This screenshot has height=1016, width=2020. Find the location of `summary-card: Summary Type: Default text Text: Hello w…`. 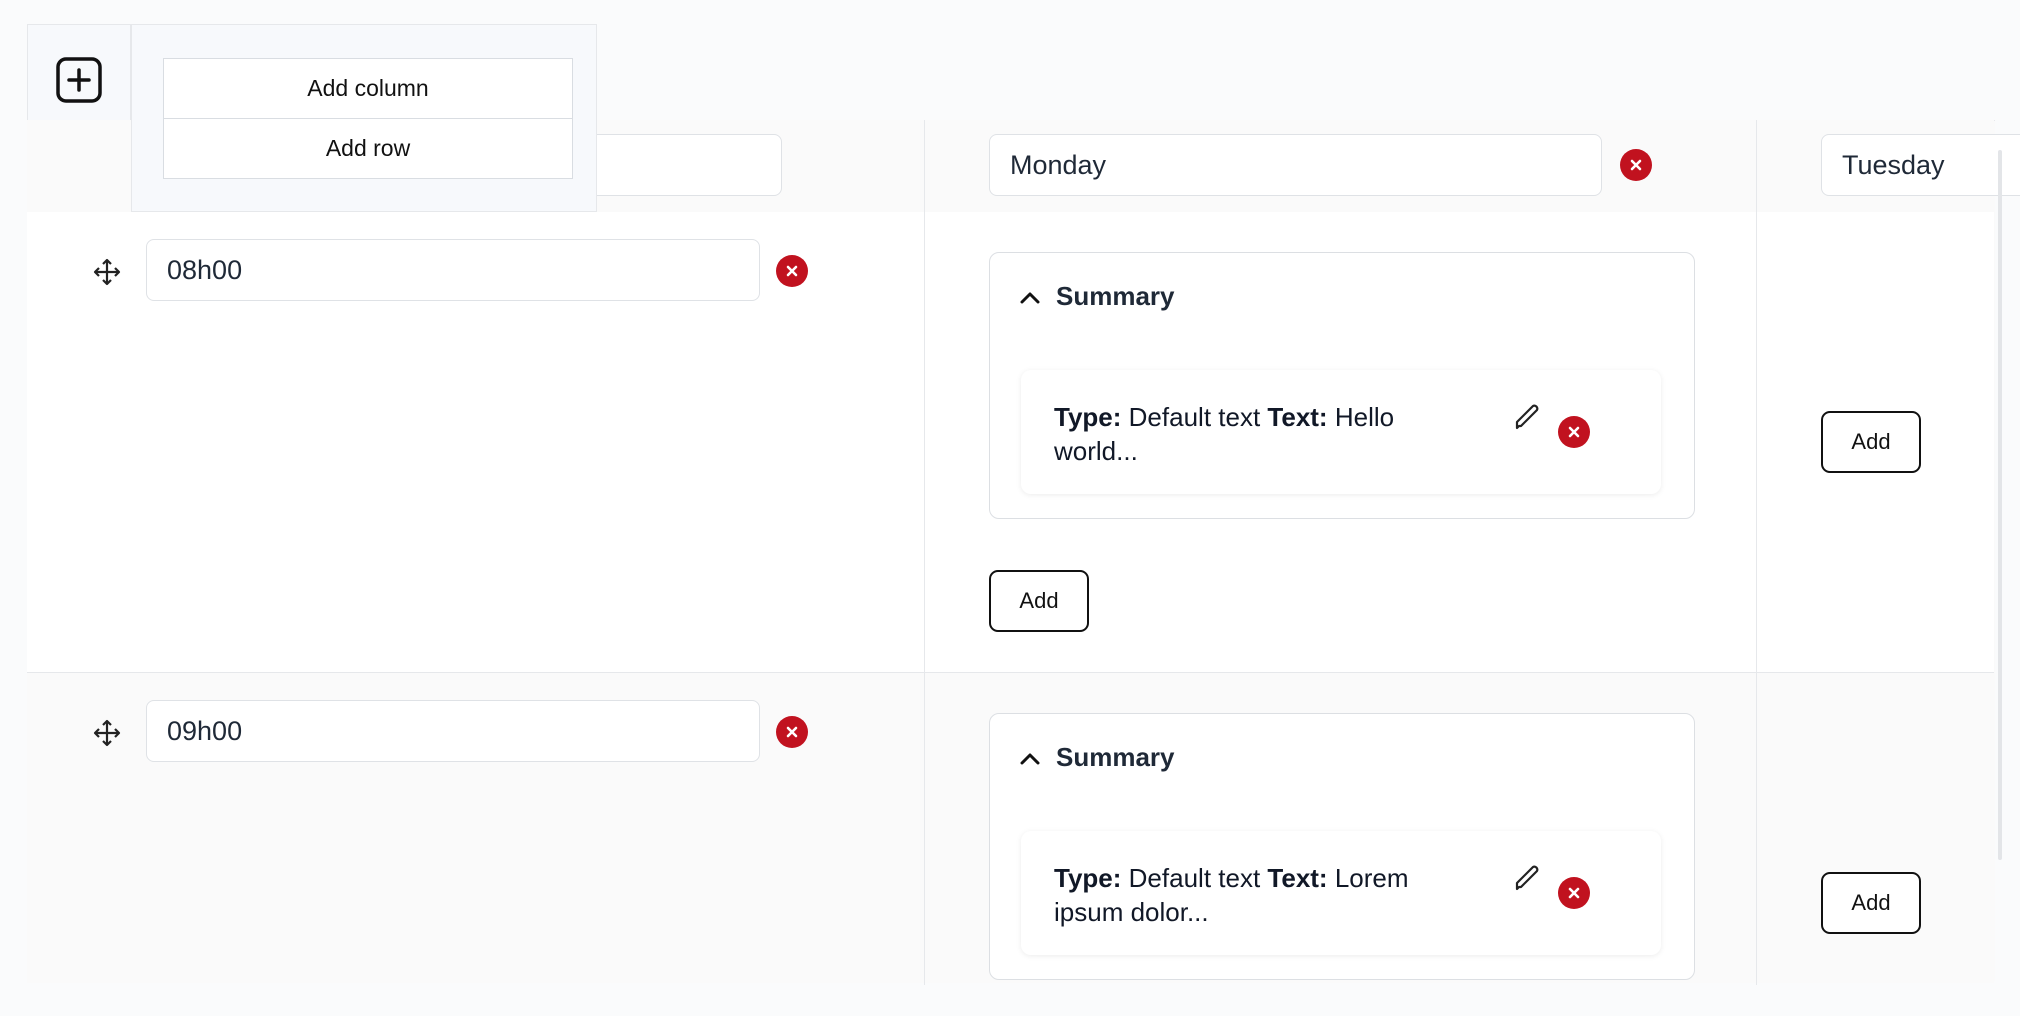

summary-card: Summary Type: Default text Text: Hello w… is located at coordinates (1342, 385).